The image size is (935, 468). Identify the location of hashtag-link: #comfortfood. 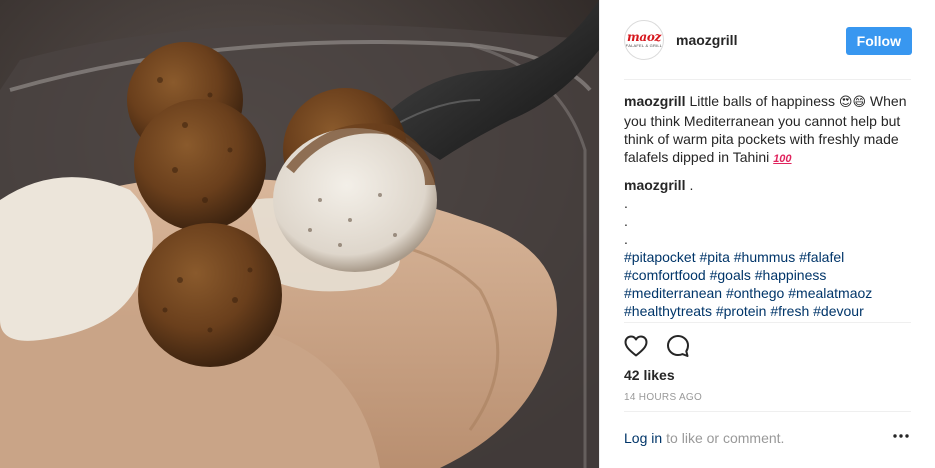
(665, 275).